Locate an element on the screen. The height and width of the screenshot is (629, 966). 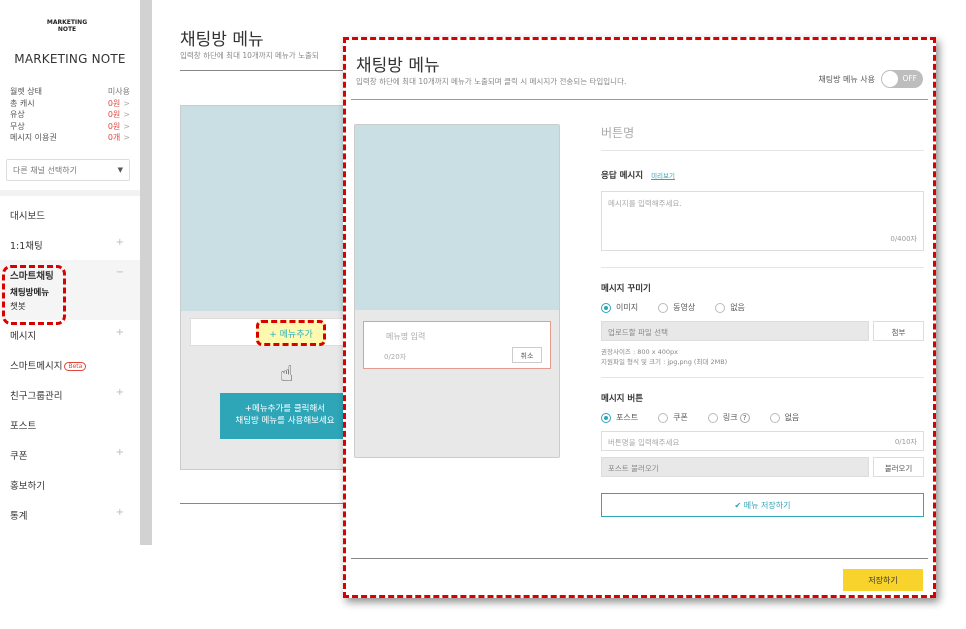
char-count: 0/20자 is located at coordinates (395, 357).